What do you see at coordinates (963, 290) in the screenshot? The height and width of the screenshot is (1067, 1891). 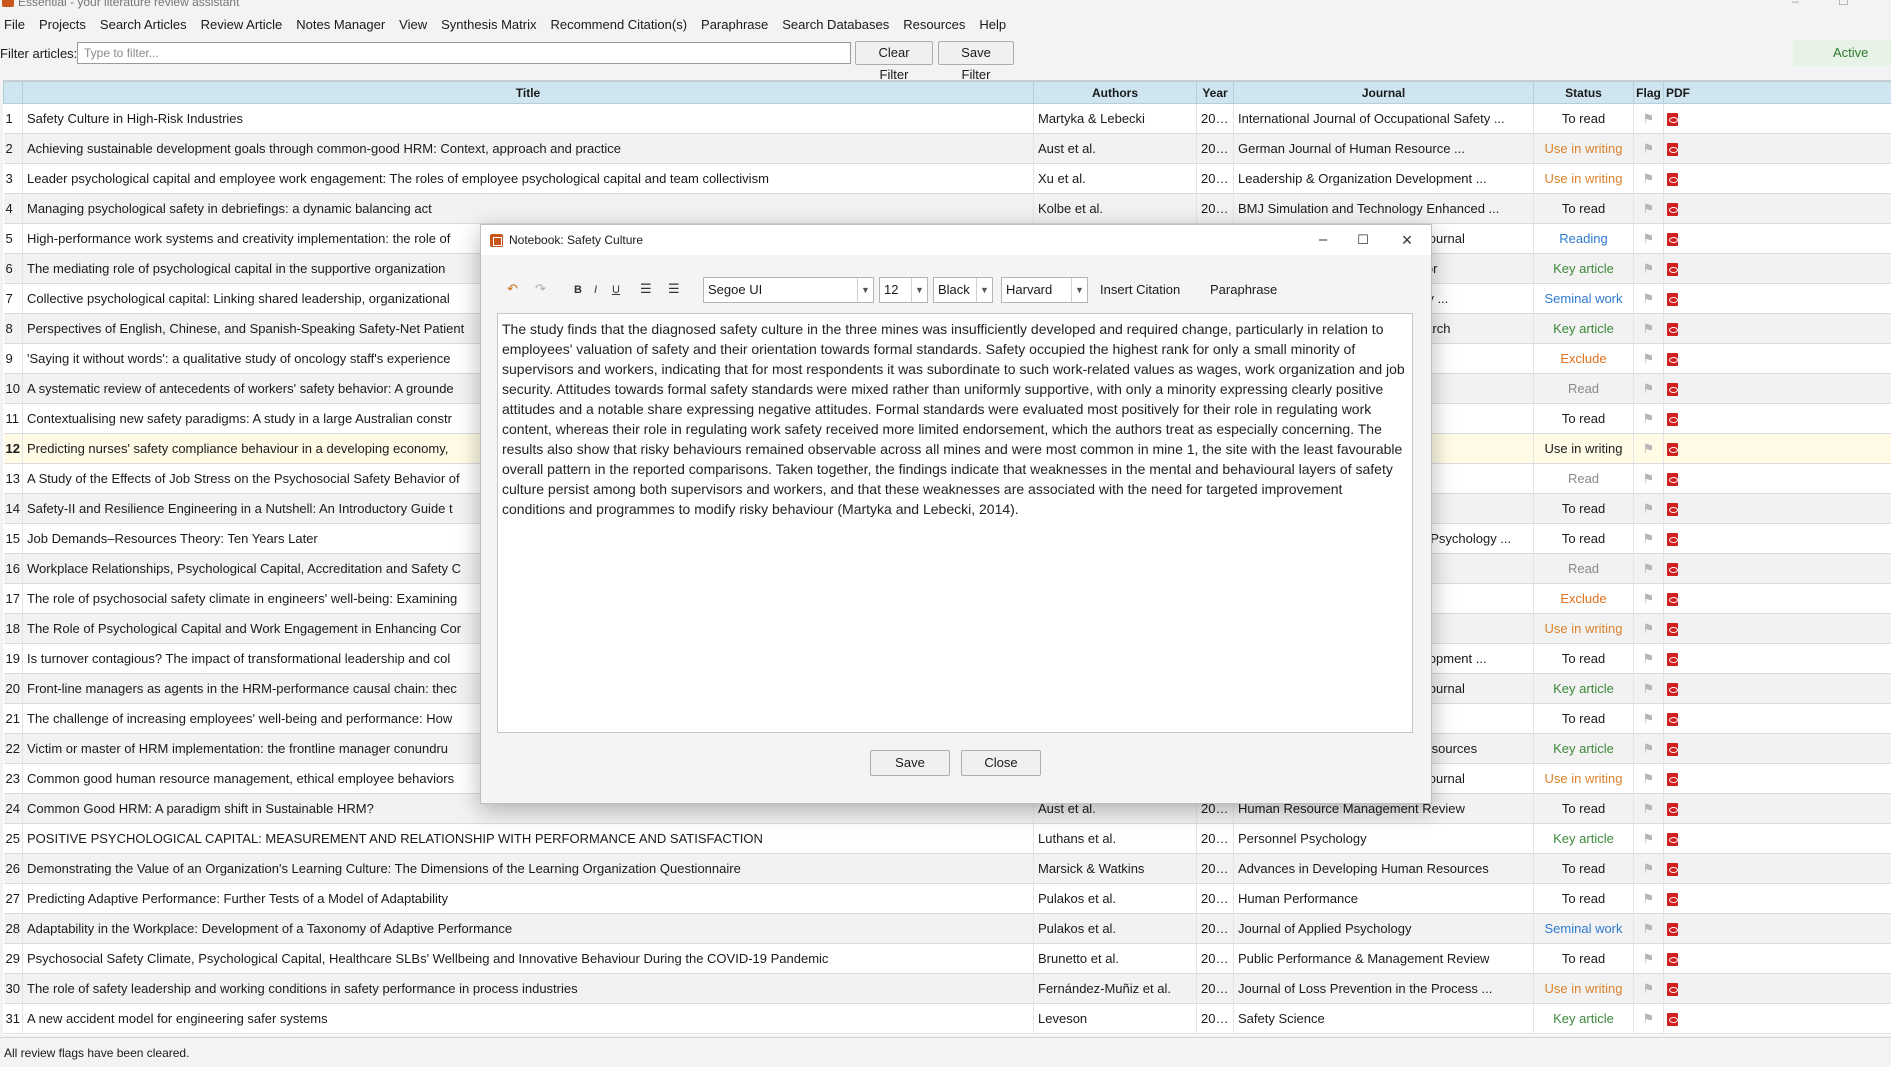 I see `font-color-select: Black ▼` at bounding box center [963, 290].